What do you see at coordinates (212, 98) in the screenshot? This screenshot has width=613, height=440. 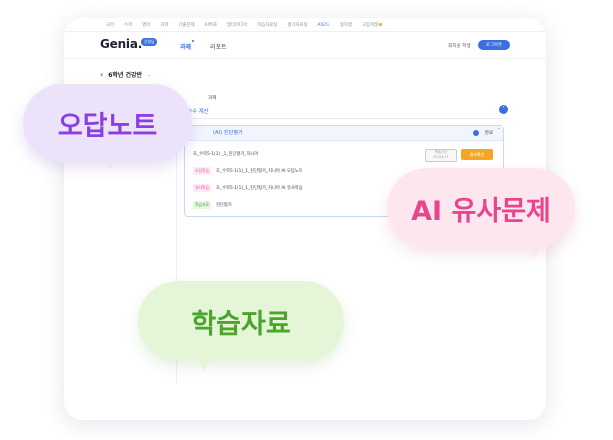 I see `content-heading: 과제` at bounding box center [212, 98].